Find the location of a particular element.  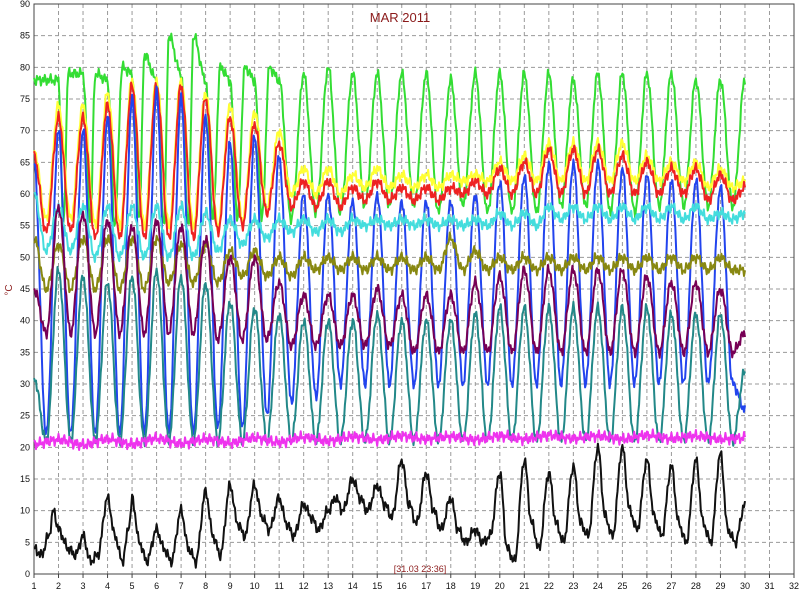

y-tick-label: 80 is located at coordinates (25, 67).